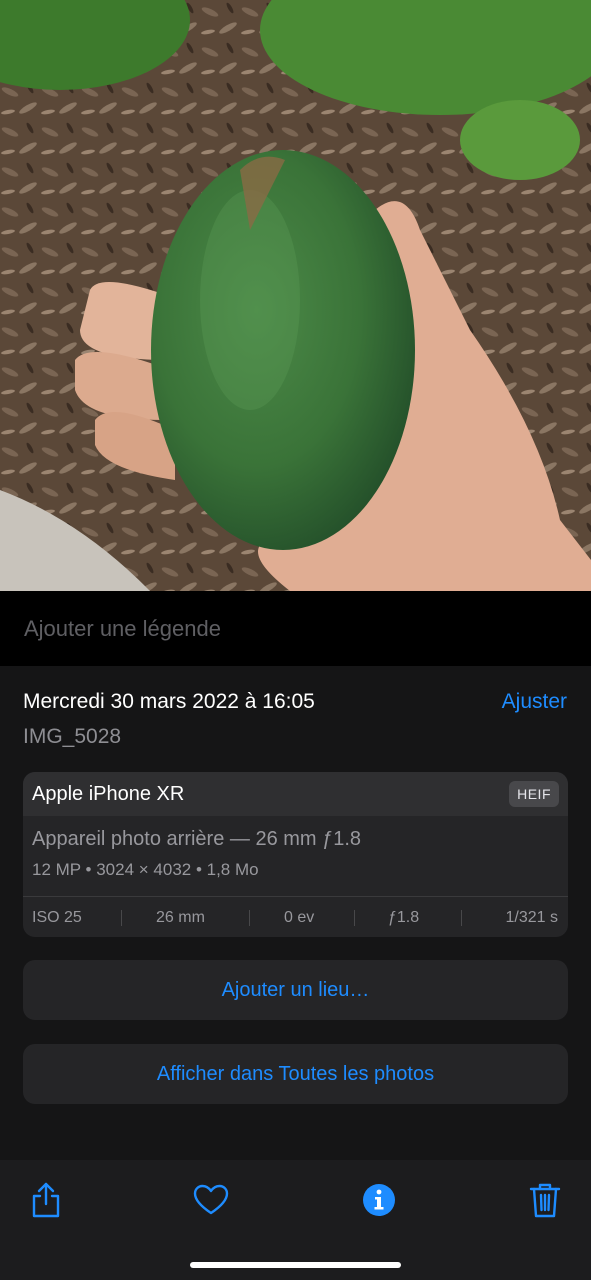 The image size is (591, 1280). What do you see at coordinates (531, 917) in the screenshot?
I see `exif-shutter: 1/321 s` at bounding box center [531, 917].